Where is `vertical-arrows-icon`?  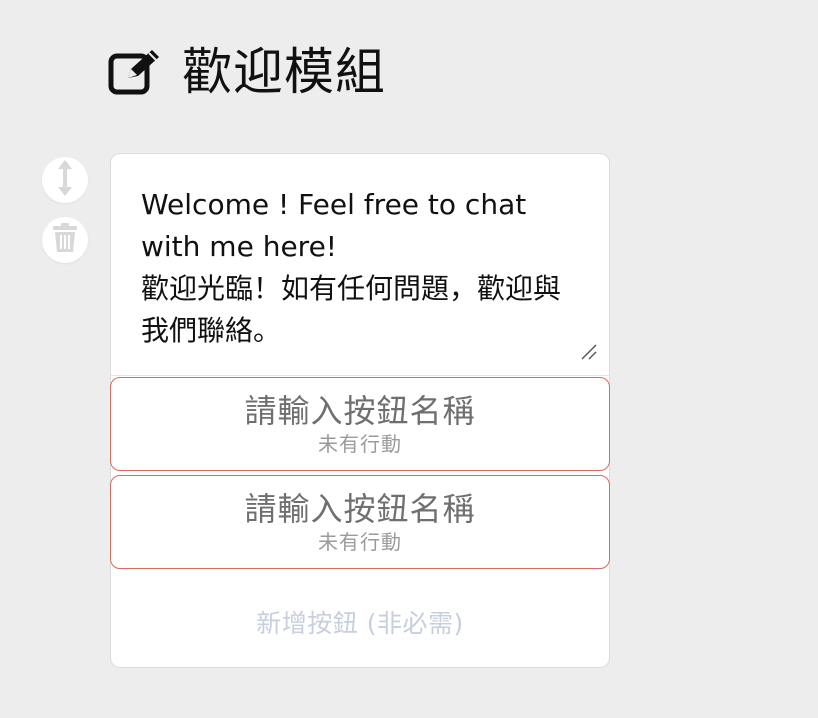 vertical-arrows-icon is located at coordinates (65, 180).